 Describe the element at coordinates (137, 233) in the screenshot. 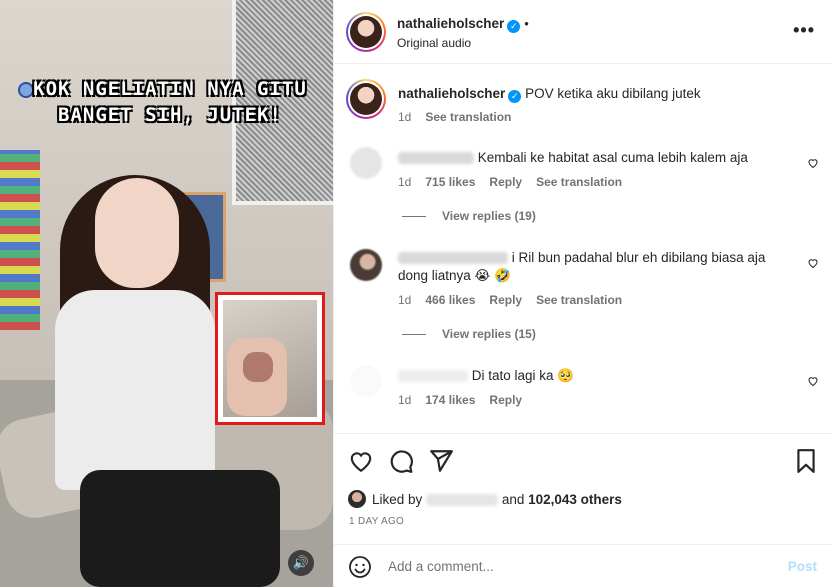

I see `person-face` at that location.